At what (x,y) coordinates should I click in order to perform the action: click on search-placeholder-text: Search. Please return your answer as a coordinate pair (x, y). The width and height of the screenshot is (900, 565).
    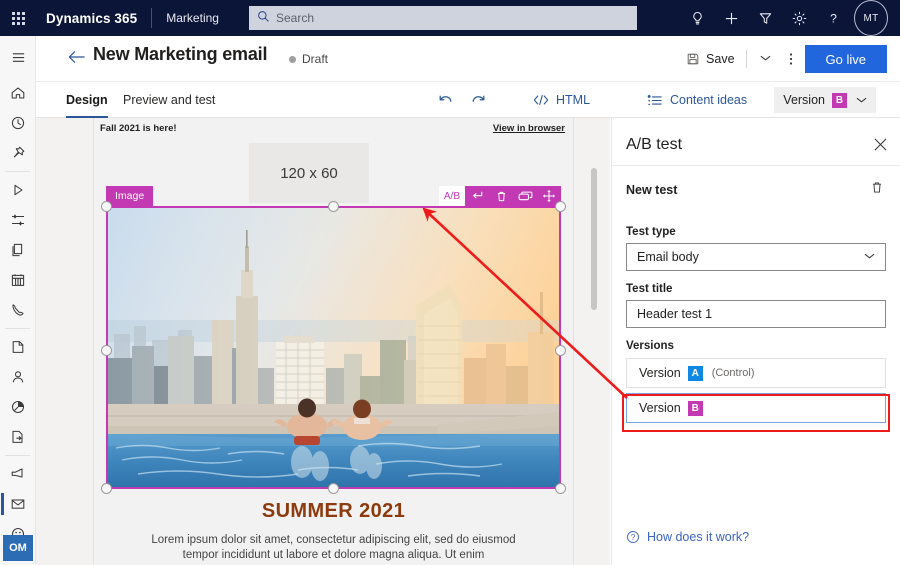
    Looking at the image, I should click on (295, 18).